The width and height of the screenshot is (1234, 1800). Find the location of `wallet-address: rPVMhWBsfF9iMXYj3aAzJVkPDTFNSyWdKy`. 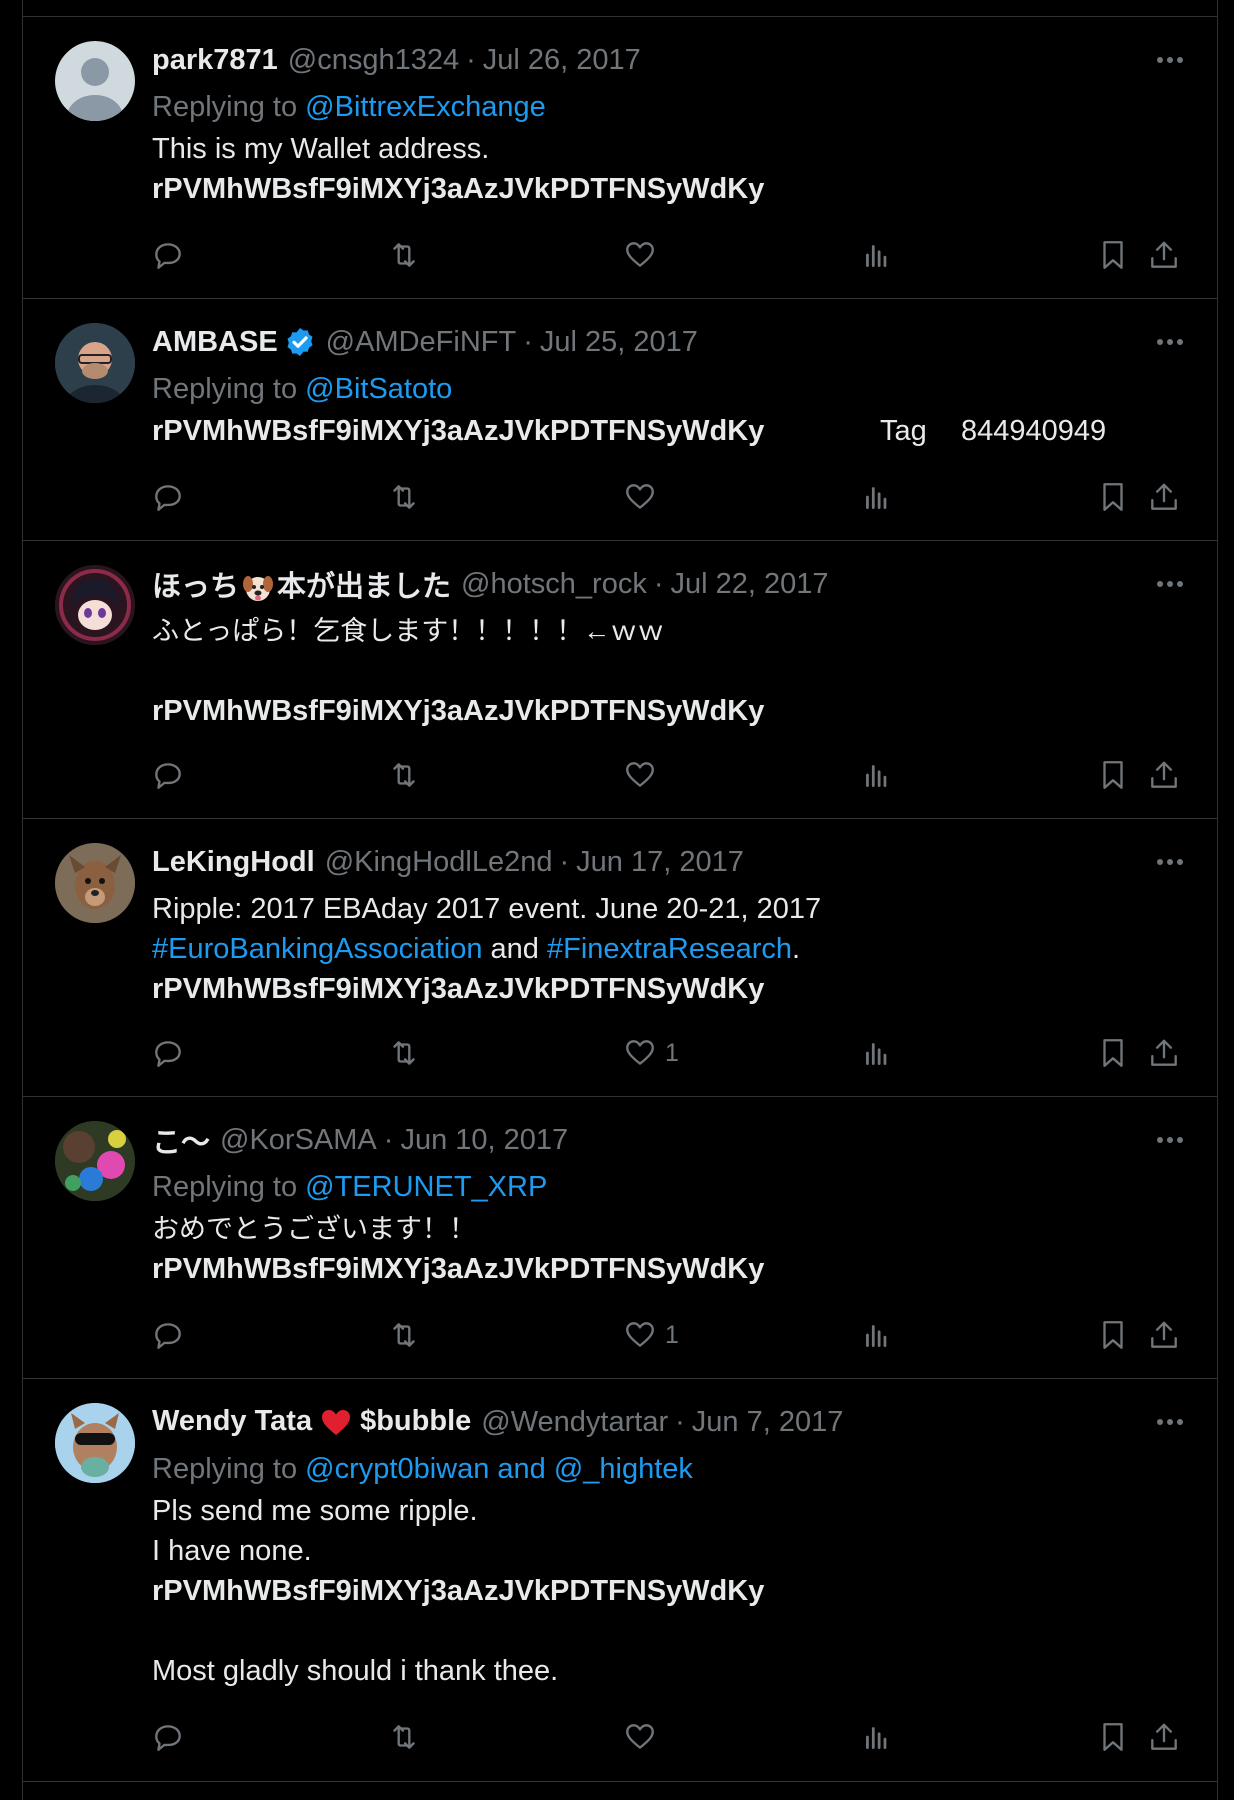

wallet-address: rPVMhWBsfF9iMXYj3aAzJVkPDTFNSyWdKy is located at coordinates (458, 989).